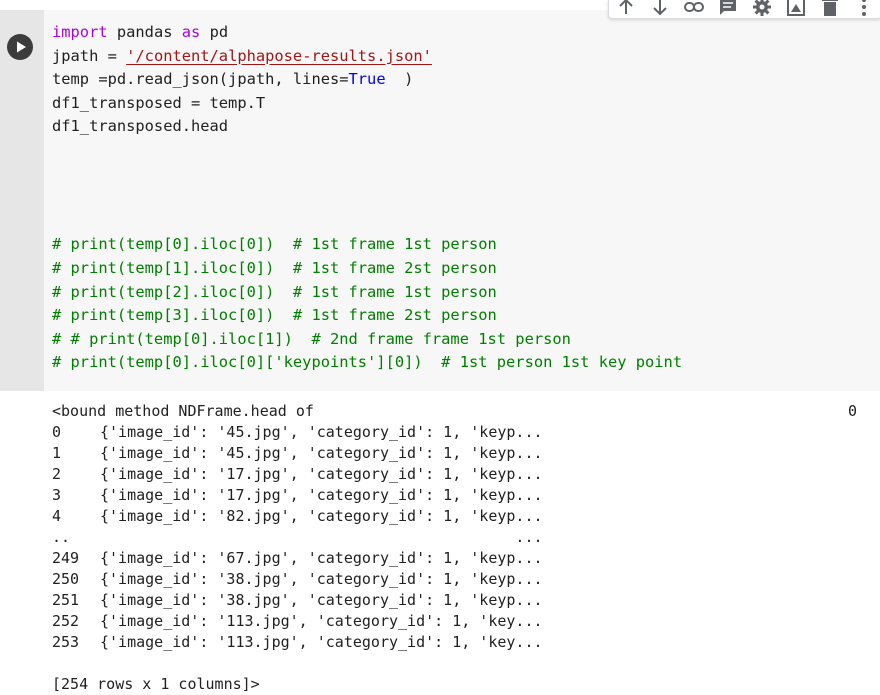 The image size is (880, 695). What do you see at coordinates (57, 432) in the screenshot?
I see `row-index: 0` at bounding box center [57, 432].